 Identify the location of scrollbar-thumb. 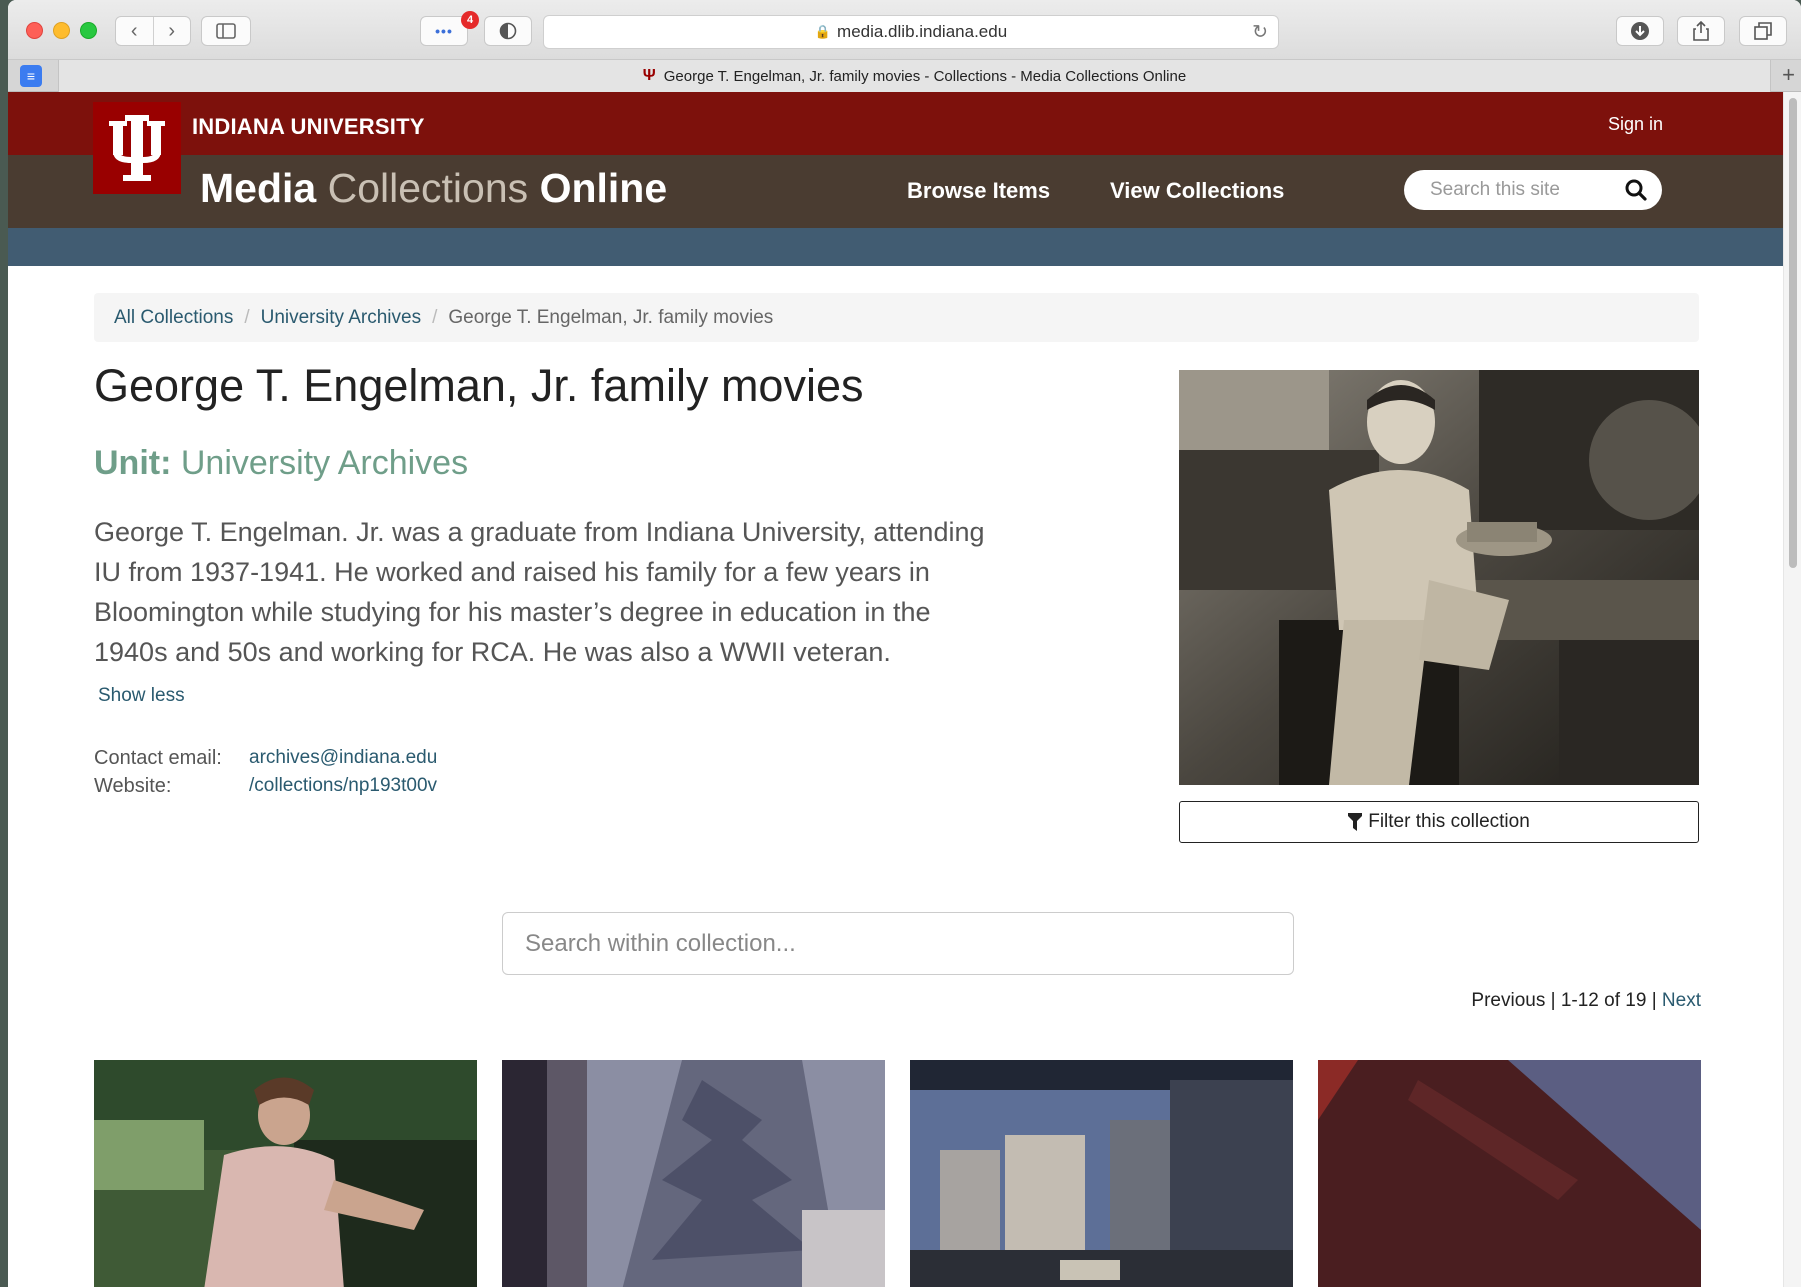
(1793, 333).